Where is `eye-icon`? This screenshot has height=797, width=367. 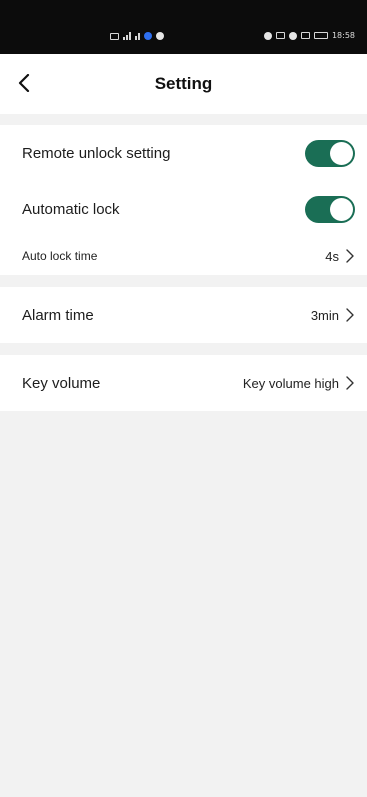 eye-icon is located at coordinates (267, 35).